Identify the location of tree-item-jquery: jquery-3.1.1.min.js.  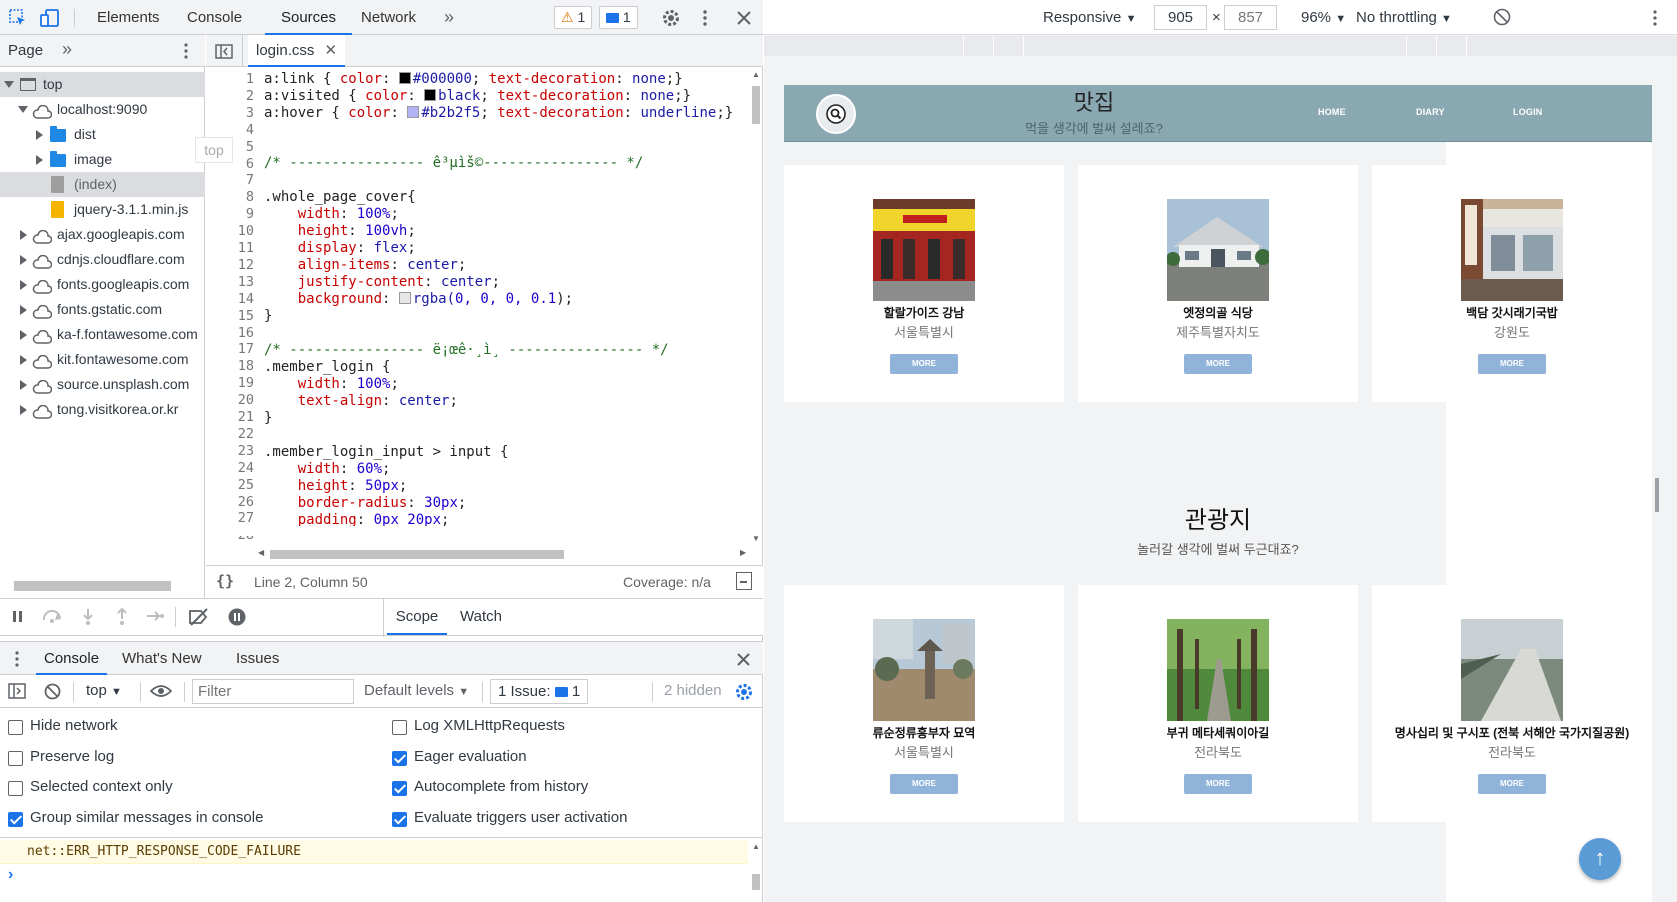
(102, 209).